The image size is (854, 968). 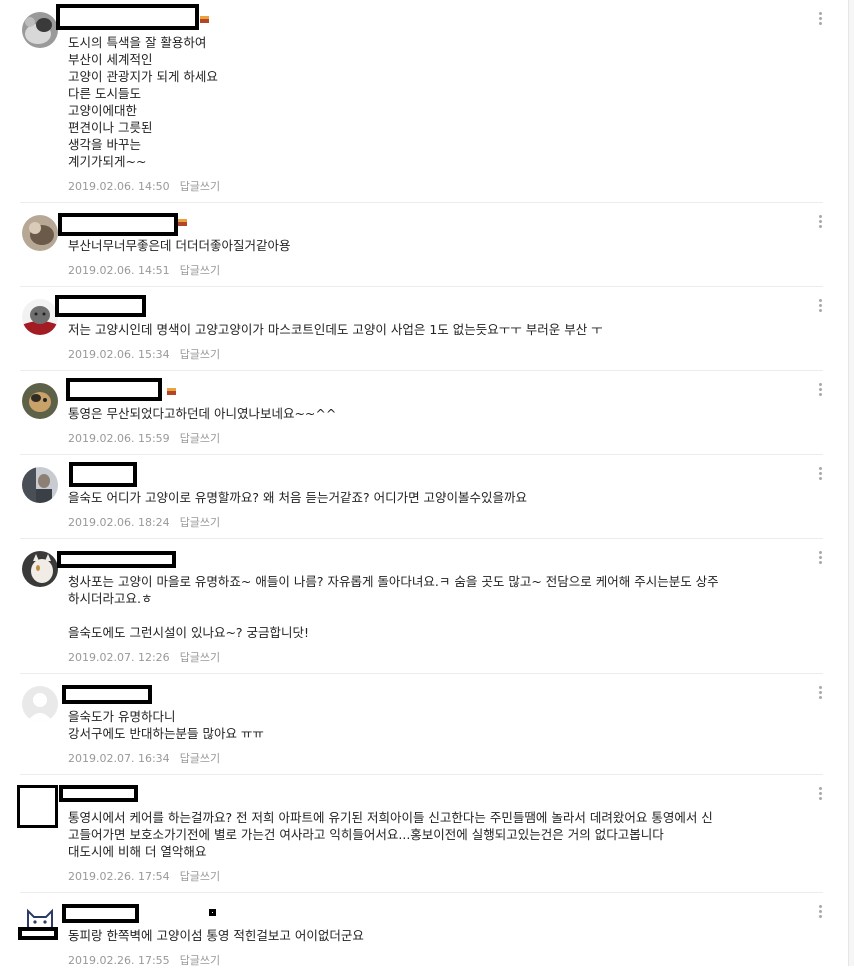 What do you see at coordinates (40, 485) in the screenshot?
I see `person-photo-avatar` at bounding box center [40, 485].